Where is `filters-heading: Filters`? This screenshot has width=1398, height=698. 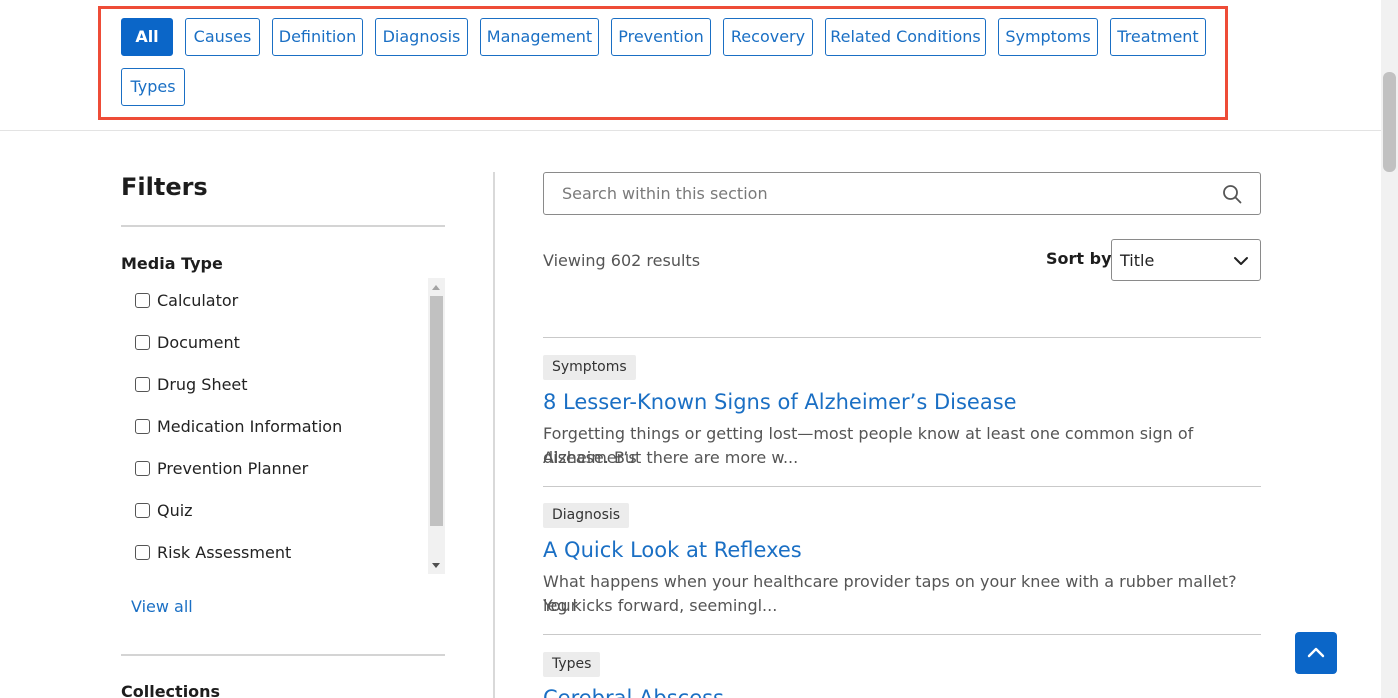
filters-heading: Filters is located at coordinates (164, 187).